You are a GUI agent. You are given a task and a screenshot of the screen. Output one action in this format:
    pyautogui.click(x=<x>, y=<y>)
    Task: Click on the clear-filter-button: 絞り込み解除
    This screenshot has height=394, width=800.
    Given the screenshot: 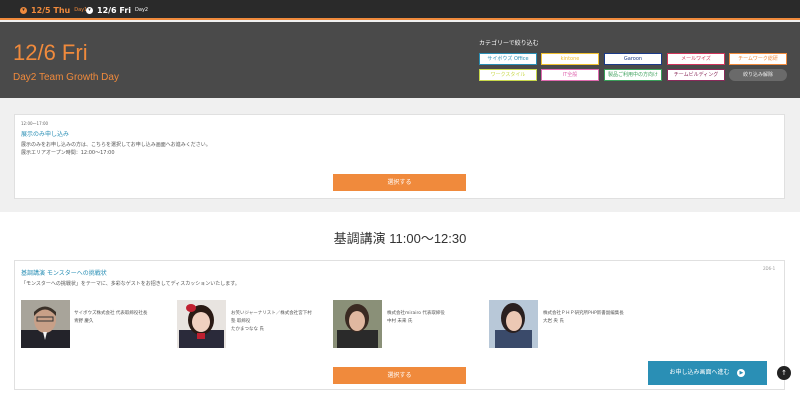 What is the action you would take?
    pyautogui.click(x=758, y=75)
    